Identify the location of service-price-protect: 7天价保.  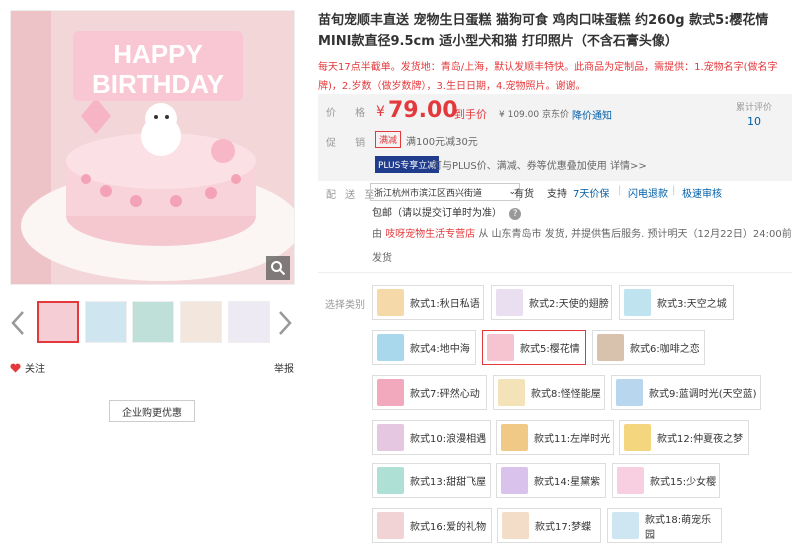
(591, 192).